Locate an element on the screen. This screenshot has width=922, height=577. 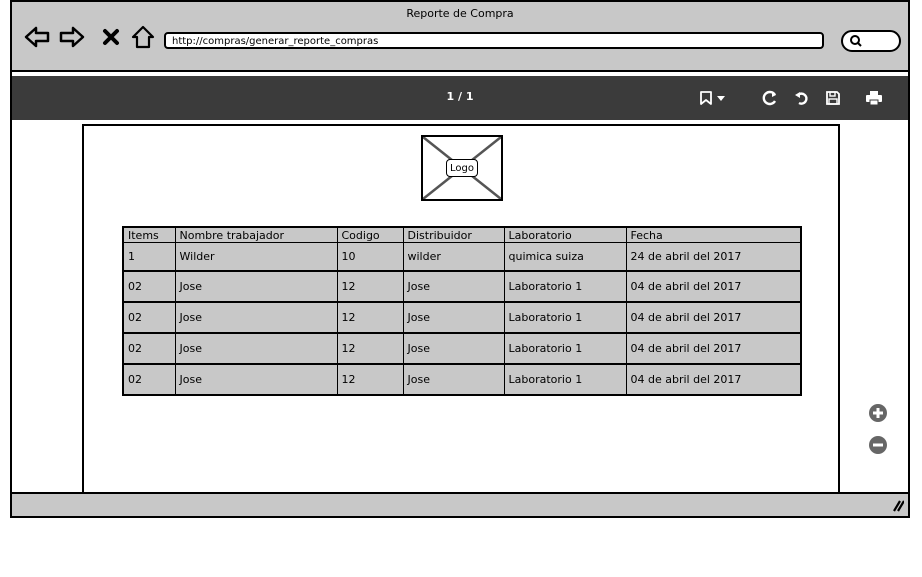
back-arrow-icon is located at coordinates (37, 37).